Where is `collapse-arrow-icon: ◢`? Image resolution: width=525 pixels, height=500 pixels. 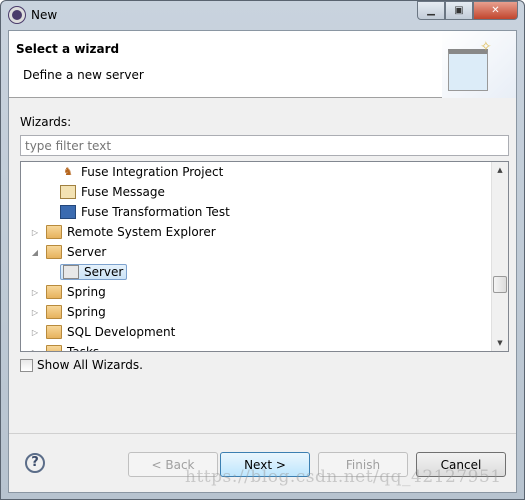 collapse-arrow-icon: ◢ is located at coordinates (35, 252).